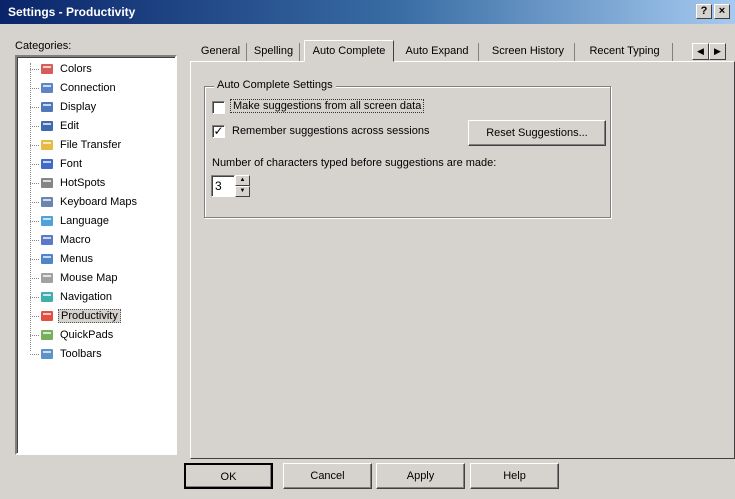 The image size is (735, 499). I want to click on category-edit: Edit, so click(60, 126).